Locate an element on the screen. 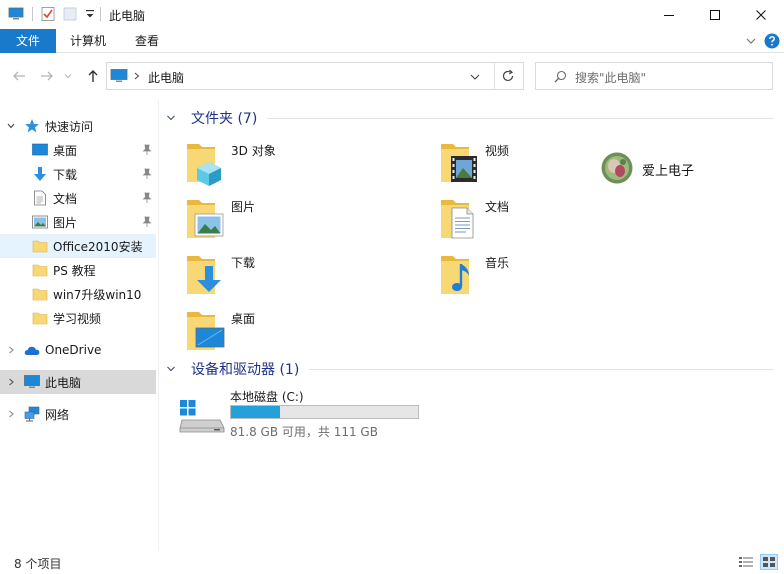  folder-tile-3d-objects: 3D 对象 is located at coordinates (305, 166).